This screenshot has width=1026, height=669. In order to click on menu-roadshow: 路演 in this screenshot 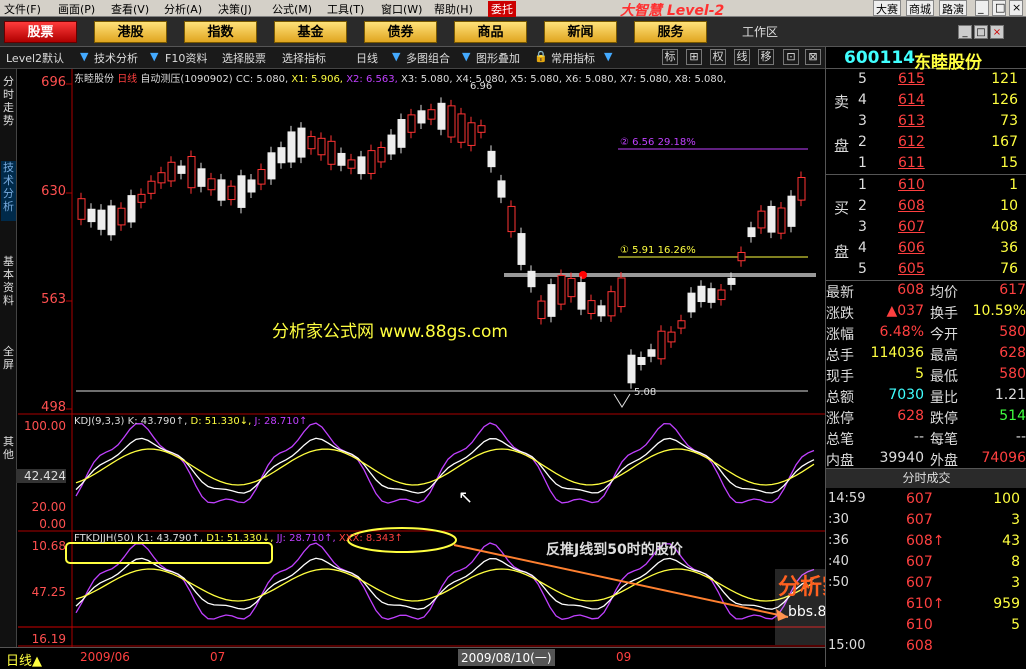, I will do `click(953, 8)`.